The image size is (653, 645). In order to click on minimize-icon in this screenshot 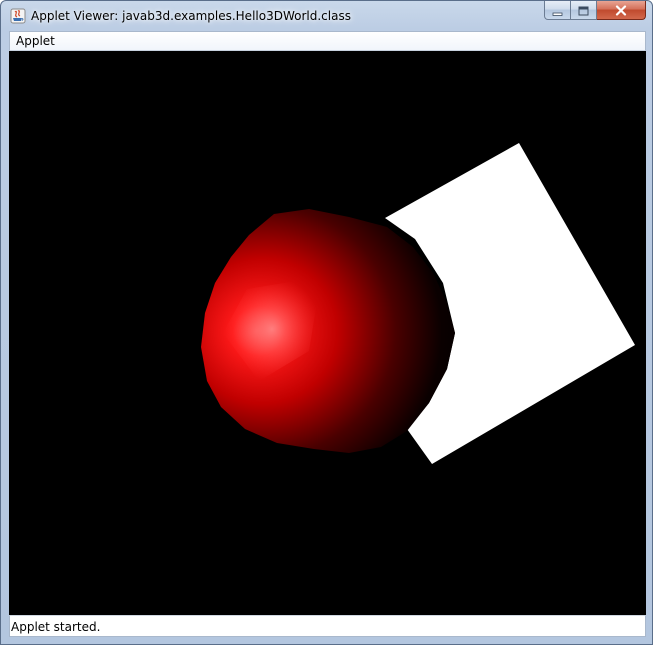, I will do `click(557, 10)`.